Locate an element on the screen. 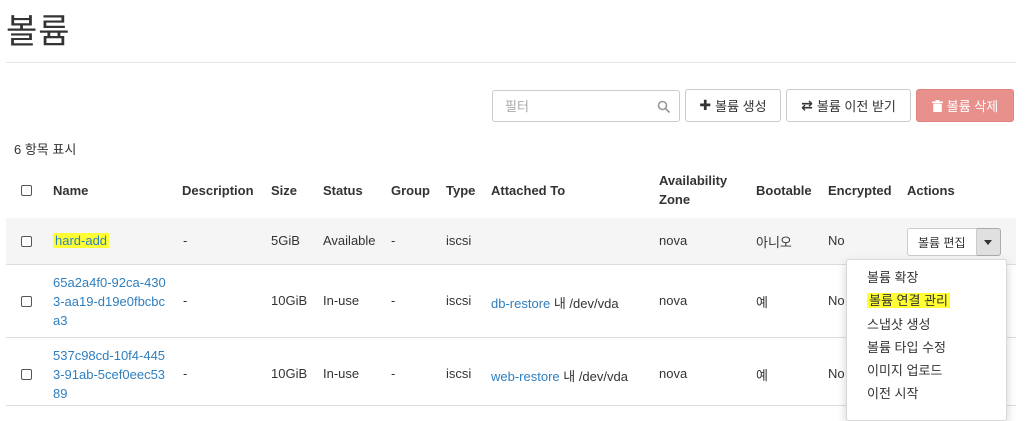 The width and height of the screenshot is (1026, 421). volume-name-line: 537c98cd-10f4-445 is located at coordinates (109, 355).